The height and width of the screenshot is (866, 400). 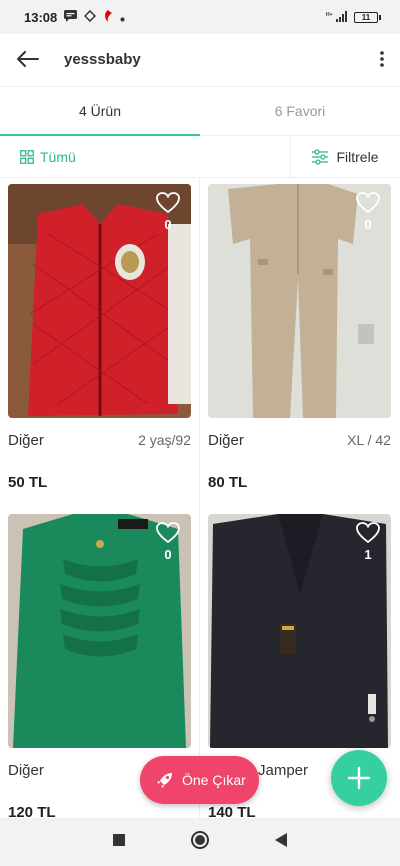 I want to click on all-label: Tümü, so click(x=58, y=156).